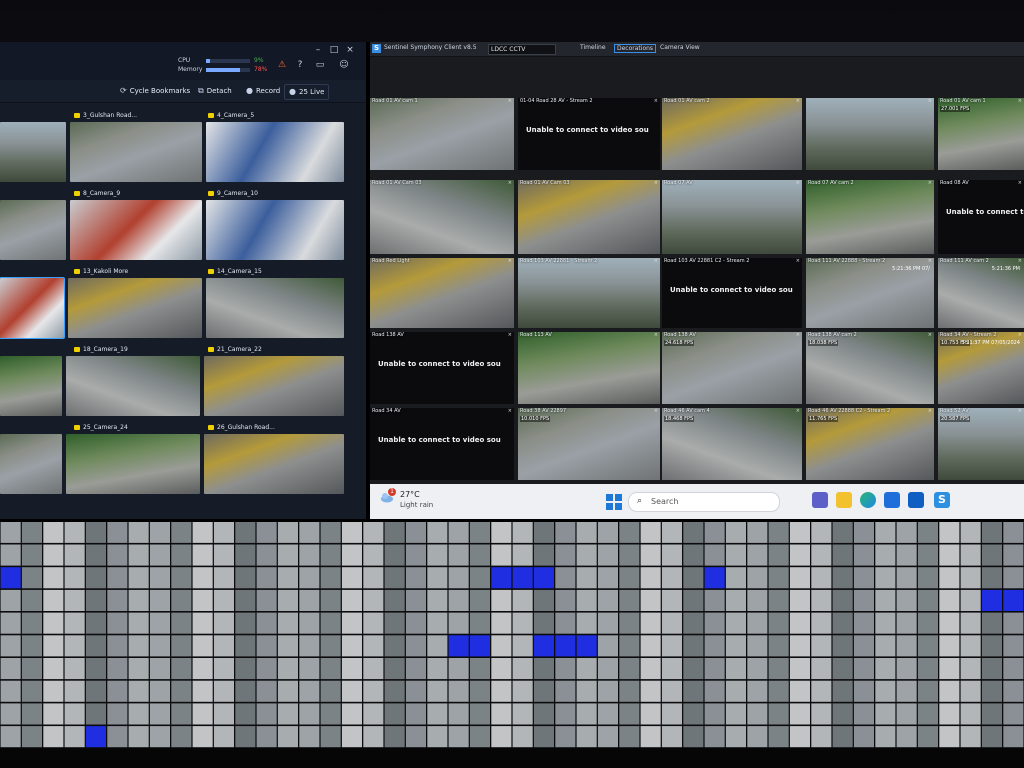 The width and height of the screenshot is (1024, 768). I want to click on edge-icon, so click(868, 500).